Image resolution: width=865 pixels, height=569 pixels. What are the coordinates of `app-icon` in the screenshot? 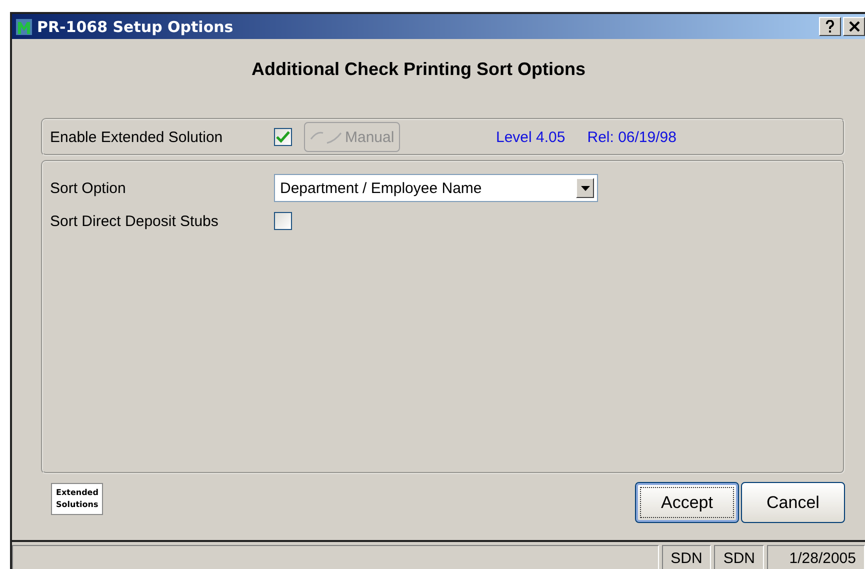 It's located at (24, 27).